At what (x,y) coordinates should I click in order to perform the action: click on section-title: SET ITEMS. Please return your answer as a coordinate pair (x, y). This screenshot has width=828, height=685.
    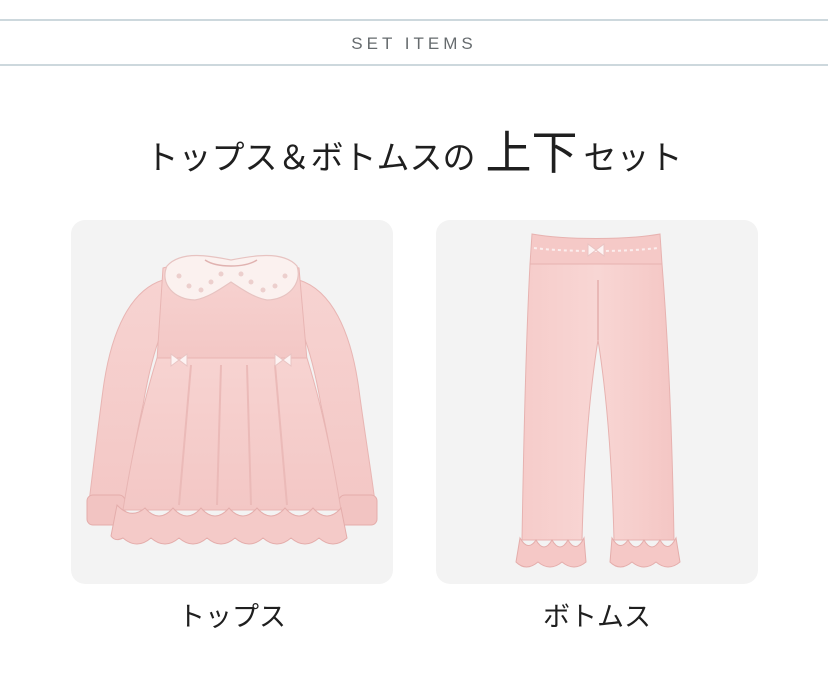
    Looking at the image, I should click on (414, 43).